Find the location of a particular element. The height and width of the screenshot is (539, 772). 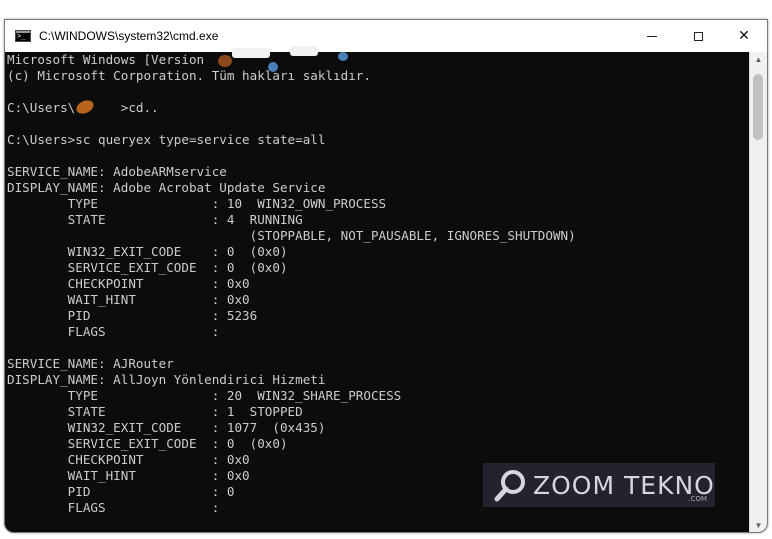

magnifier-icon is located at coordinates (509, 486).